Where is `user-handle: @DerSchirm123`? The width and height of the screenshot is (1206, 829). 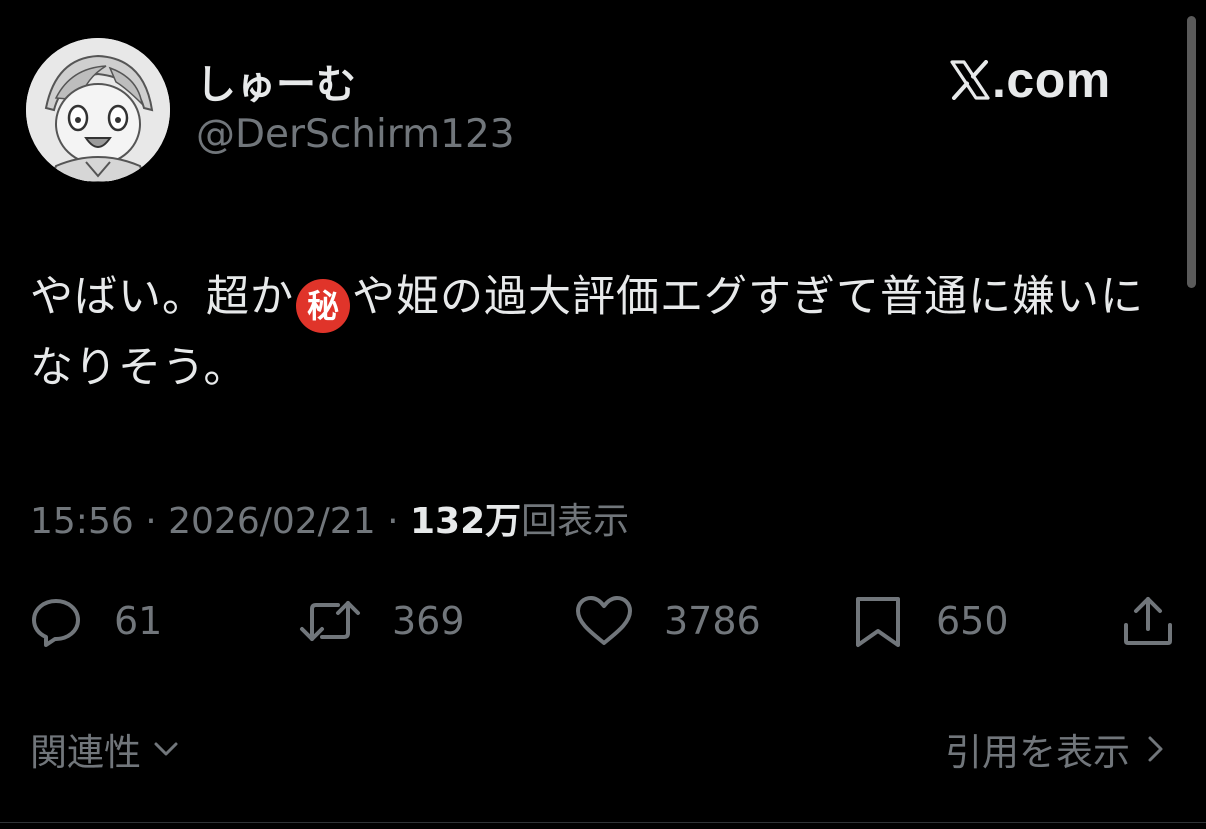
user-handle: @DerSchirm123 is located at coordinates (355, 134).